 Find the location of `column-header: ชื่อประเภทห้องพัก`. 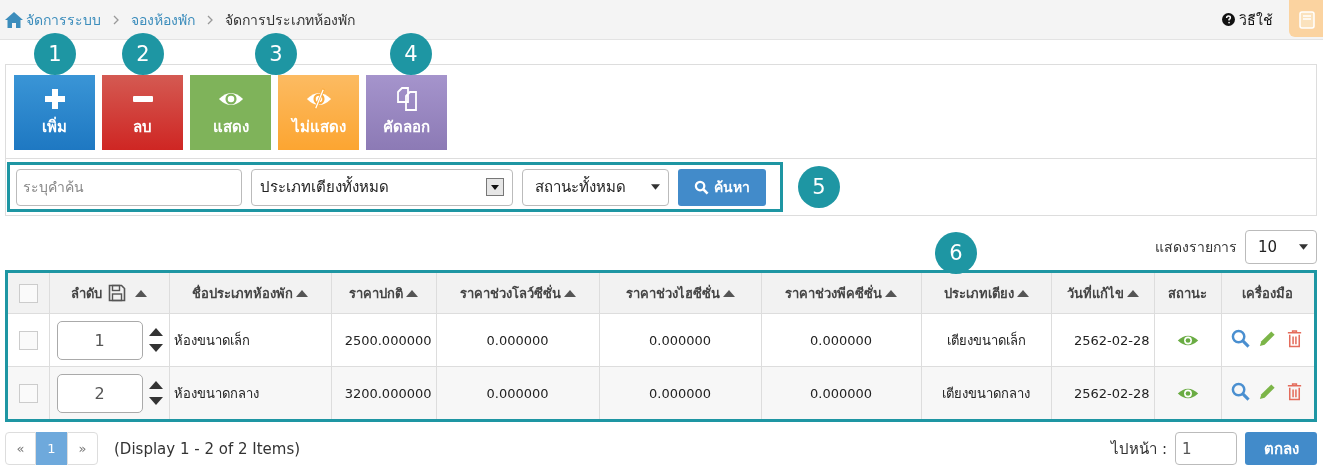

column-header: ชื่อประเภทห้องพัก is located at coordinates (250, 293).